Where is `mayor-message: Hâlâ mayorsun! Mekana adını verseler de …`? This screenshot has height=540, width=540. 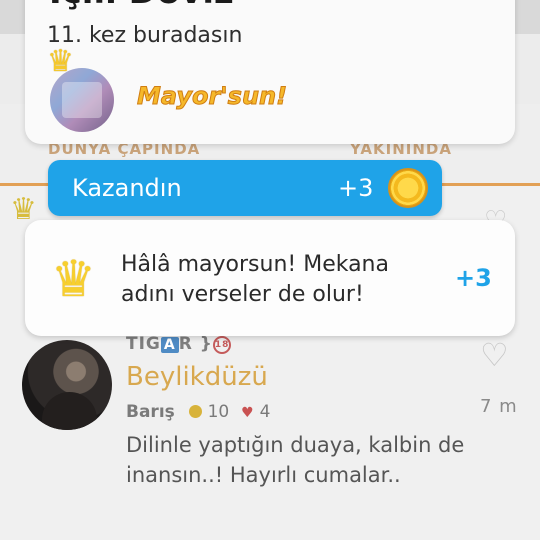
mayor-message: Hâlâ mayorsun! Mekana adını verseler de … is located at coordinates (255, 279).